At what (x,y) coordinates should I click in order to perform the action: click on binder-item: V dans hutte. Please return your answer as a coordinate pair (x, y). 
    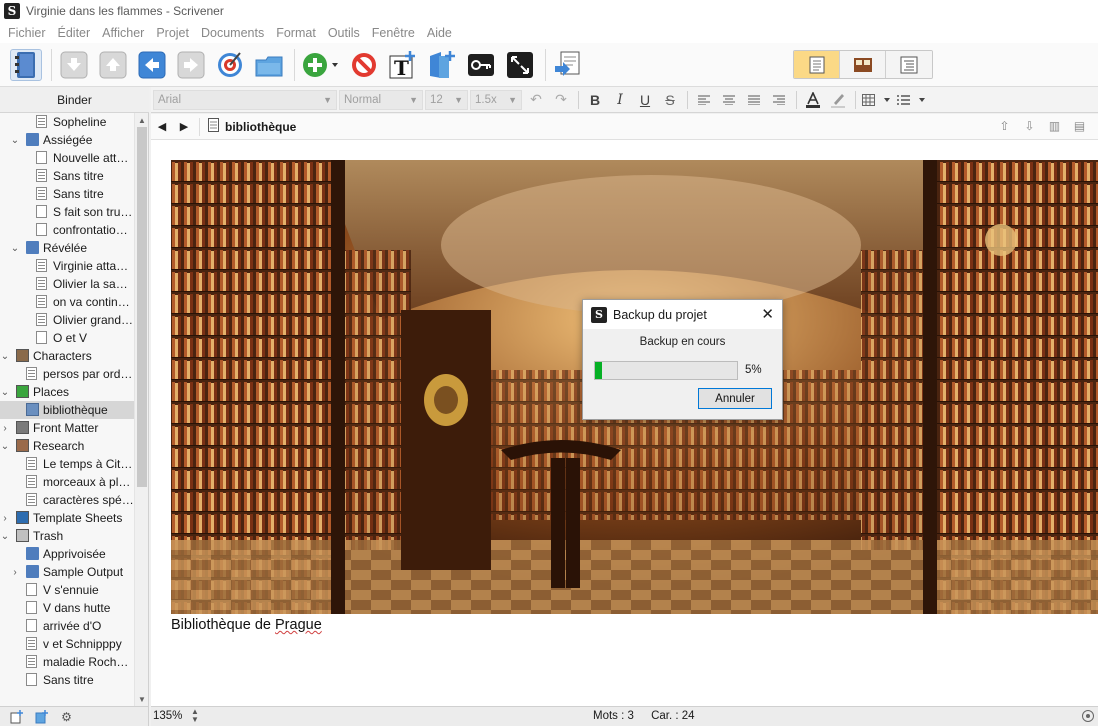
    Looking at the image, I should click on (67, 608).